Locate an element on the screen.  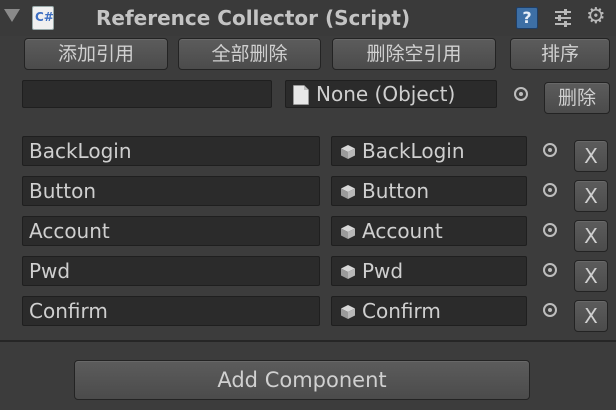
delete-all-button: 全部删除 is located at coordinates (249, 54).